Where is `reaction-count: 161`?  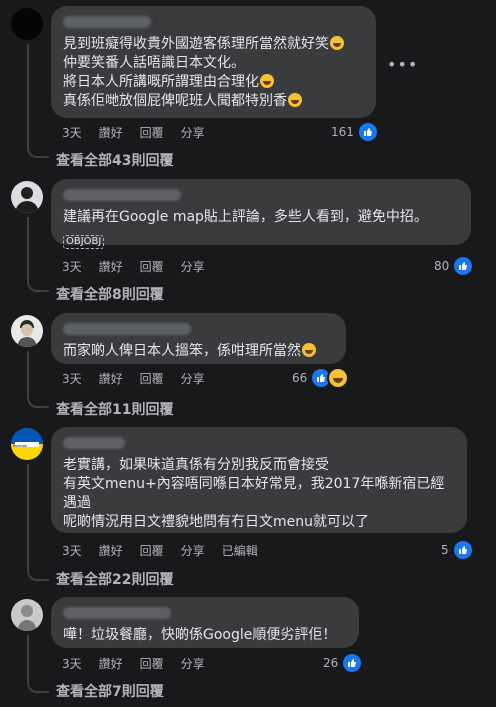
reaction-count: 161 is located at coordinates (342, 132).